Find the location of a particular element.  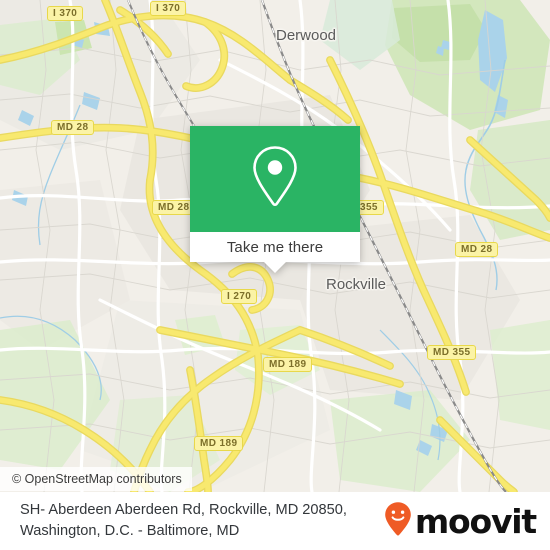

road-shield-md189-south: MD 189 is located at coordinates (219, 443).